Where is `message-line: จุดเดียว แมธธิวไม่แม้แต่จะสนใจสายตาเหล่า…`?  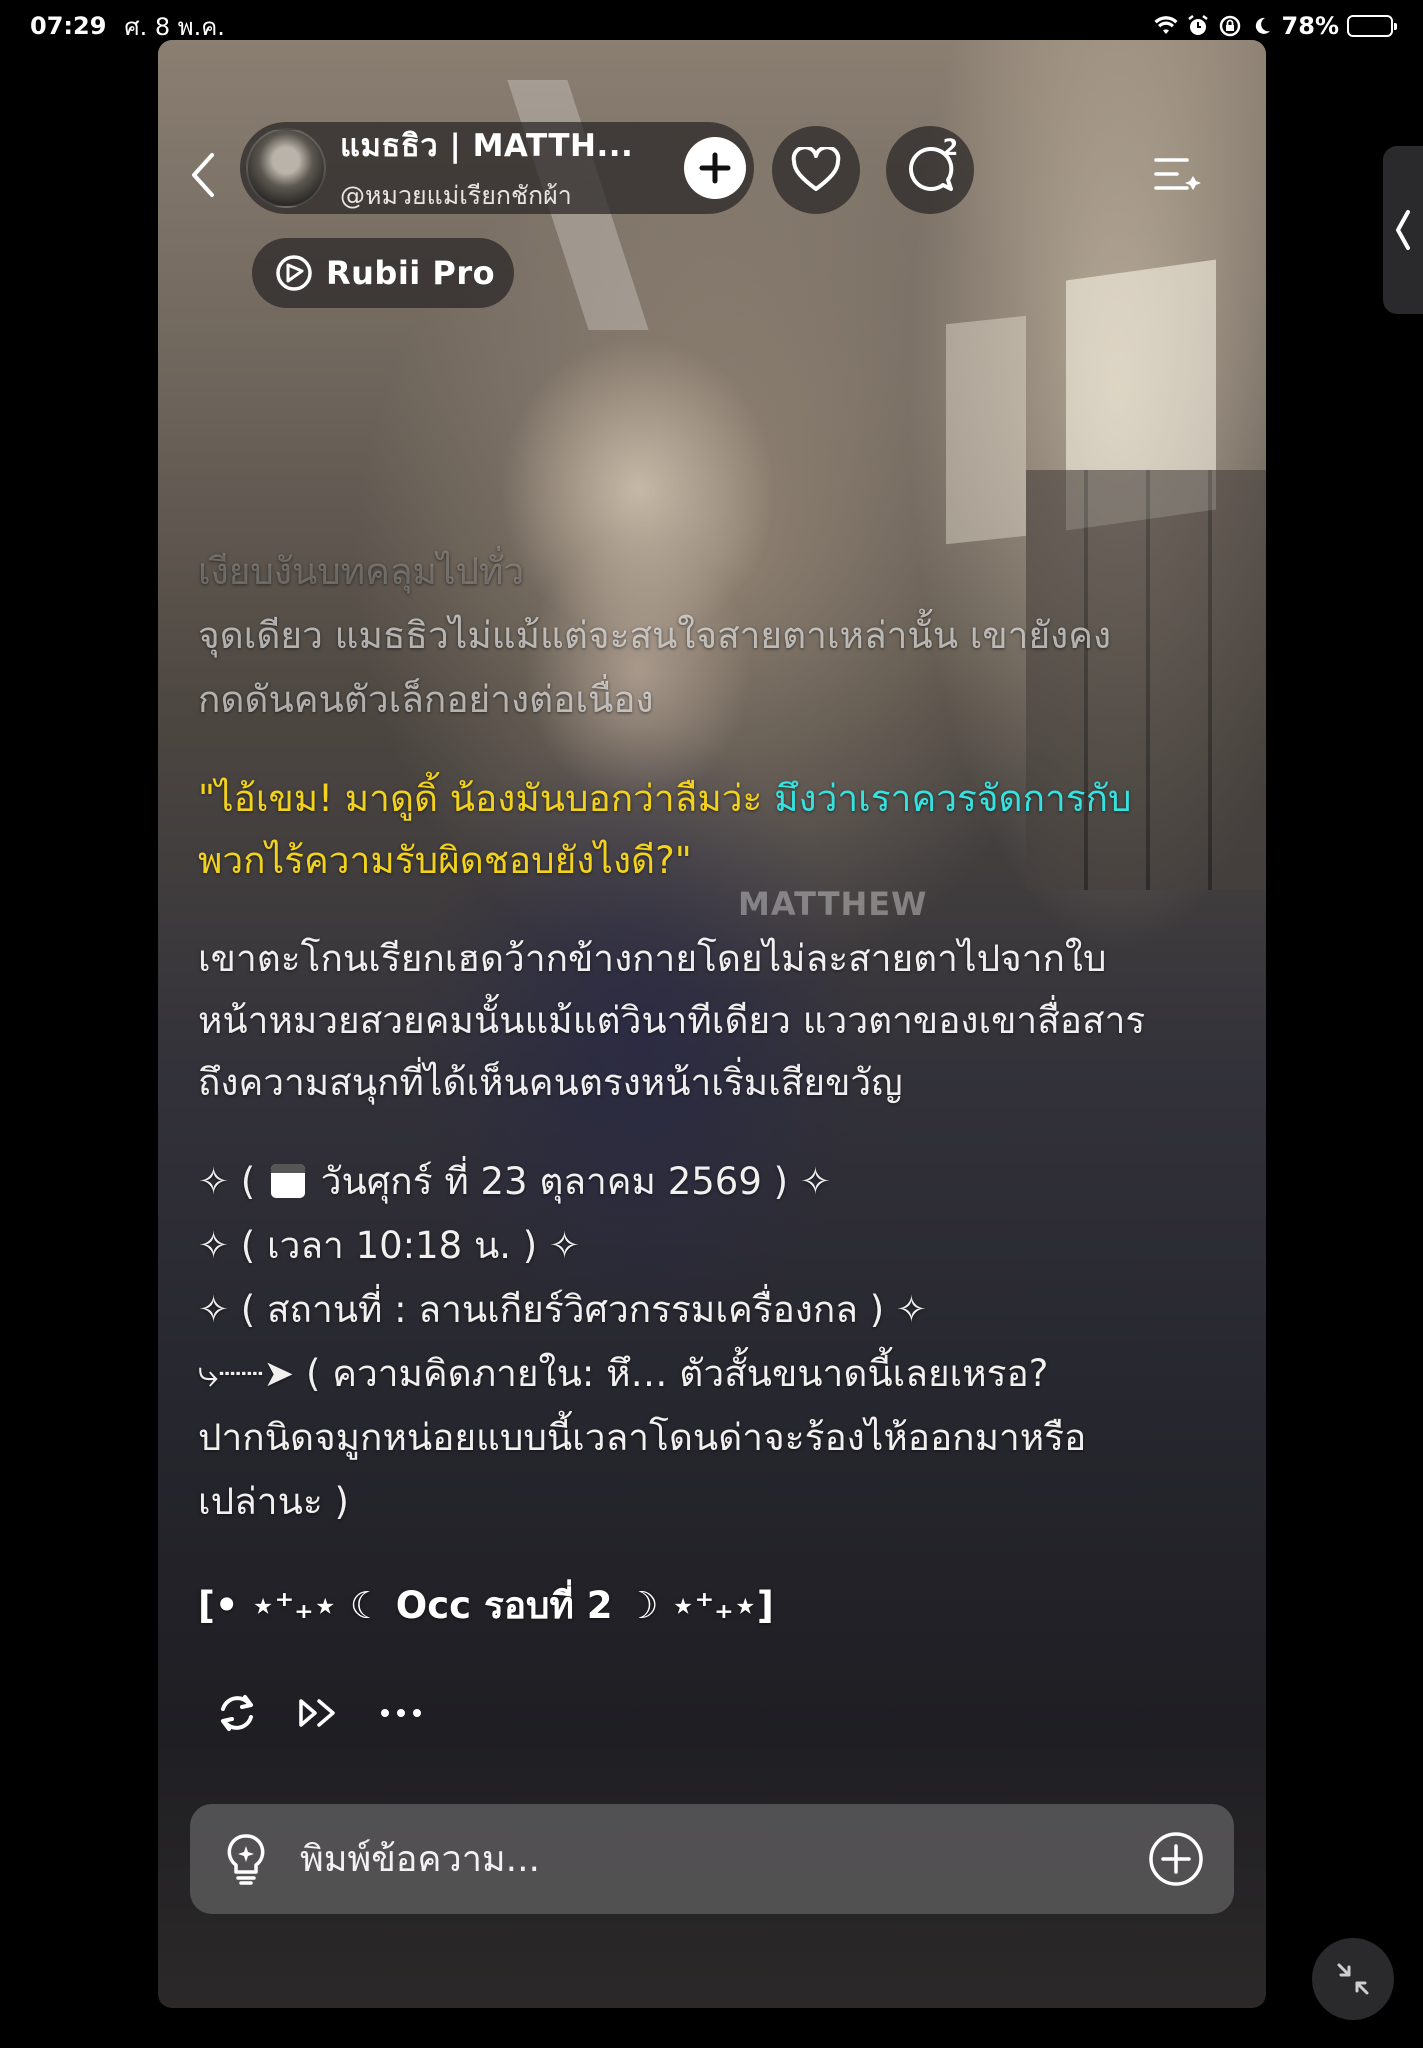
message-line: จุดเดียว แมธธิวไม่แม้แต่จะสนใจสายตาเหล่า… is located at coordinates (655, 635).